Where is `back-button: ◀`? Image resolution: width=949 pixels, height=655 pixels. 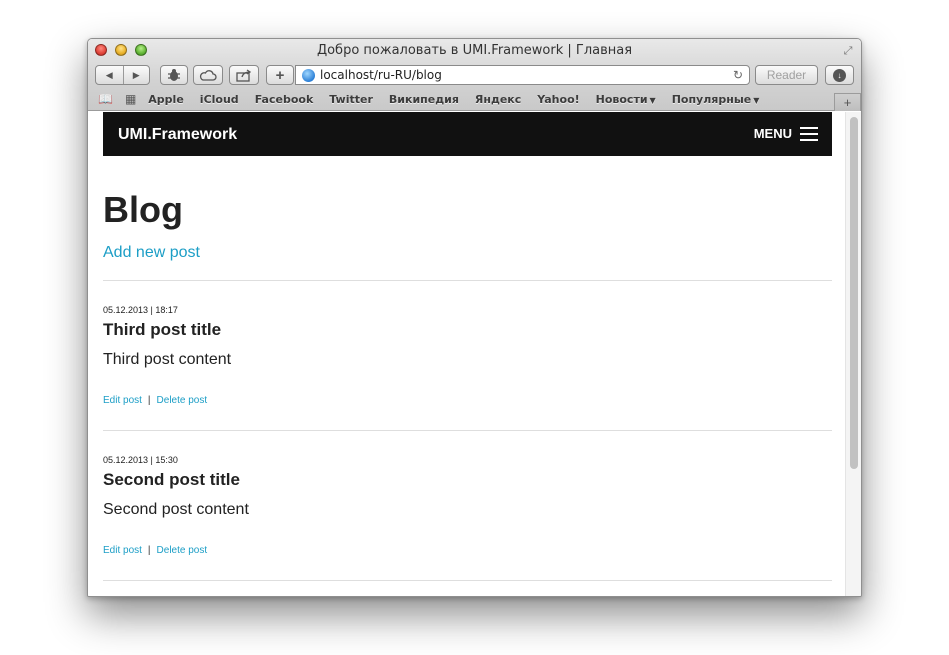
back-button: ◀ is located at coordinates (109, 75).